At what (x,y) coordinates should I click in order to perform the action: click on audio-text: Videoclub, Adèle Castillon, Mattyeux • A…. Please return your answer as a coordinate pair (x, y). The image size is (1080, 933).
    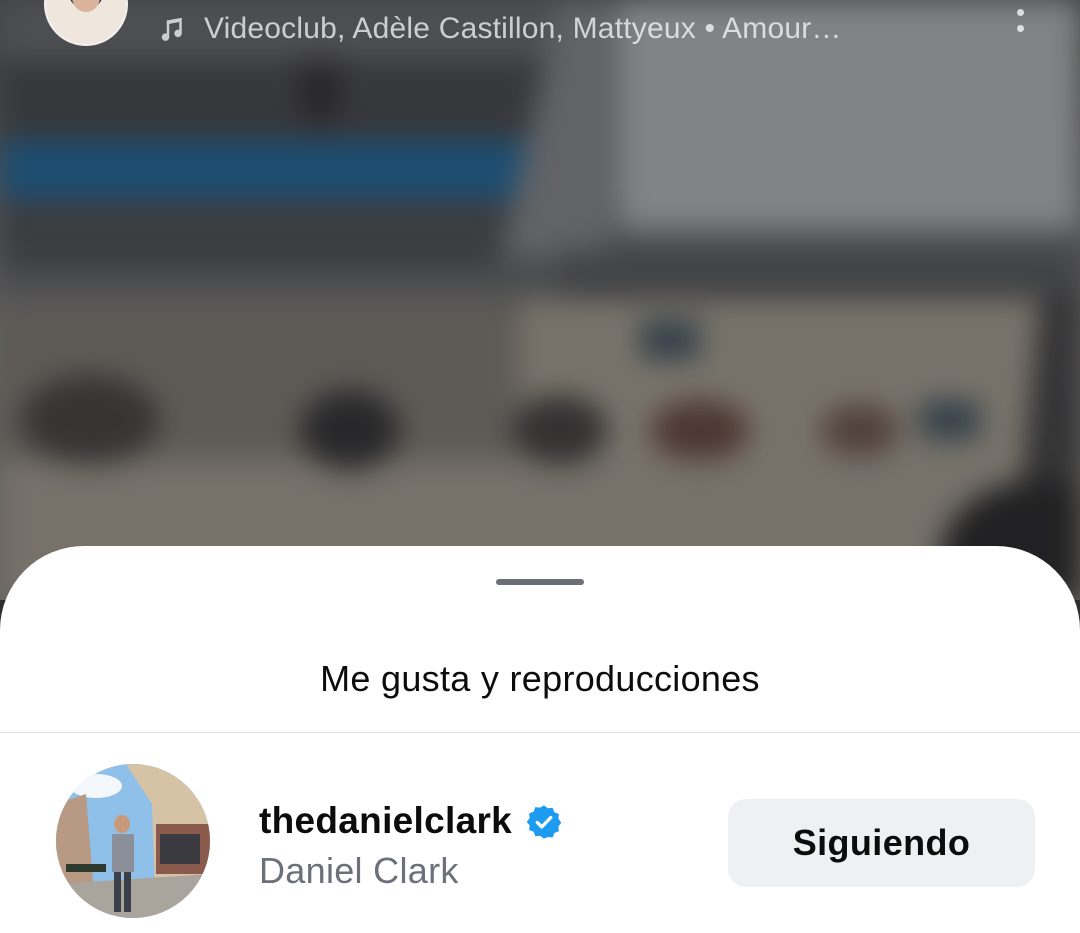
    Looking at the image, I should click on (523, 28).